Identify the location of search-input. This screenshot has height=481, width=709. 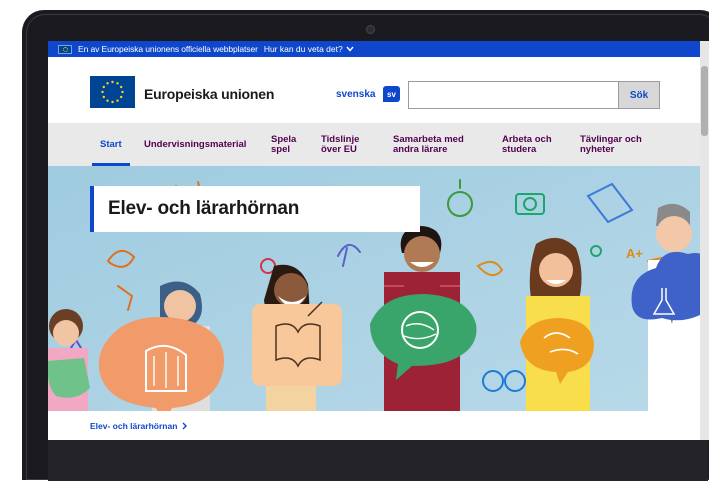
(513, 95).